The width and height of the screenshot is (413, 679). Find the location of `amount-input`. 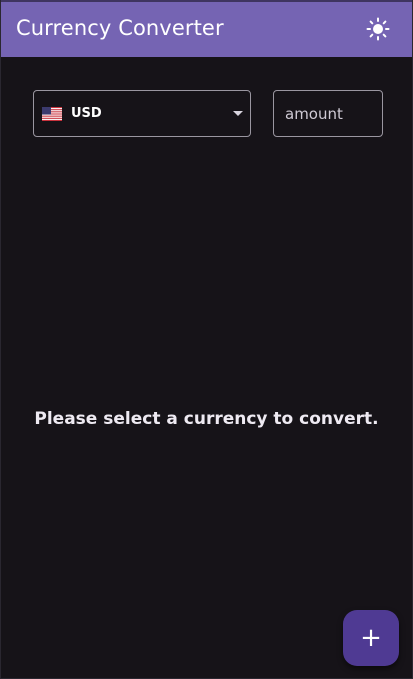

amount-input is located at coordinates (328, 113).